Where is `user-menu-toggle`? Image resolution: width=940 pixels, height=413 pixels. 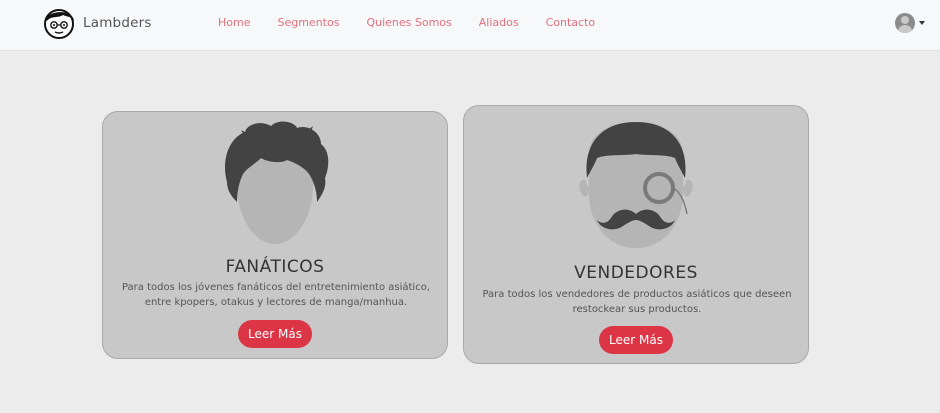
user-menu-toggle is located at coordinates (910, 23).